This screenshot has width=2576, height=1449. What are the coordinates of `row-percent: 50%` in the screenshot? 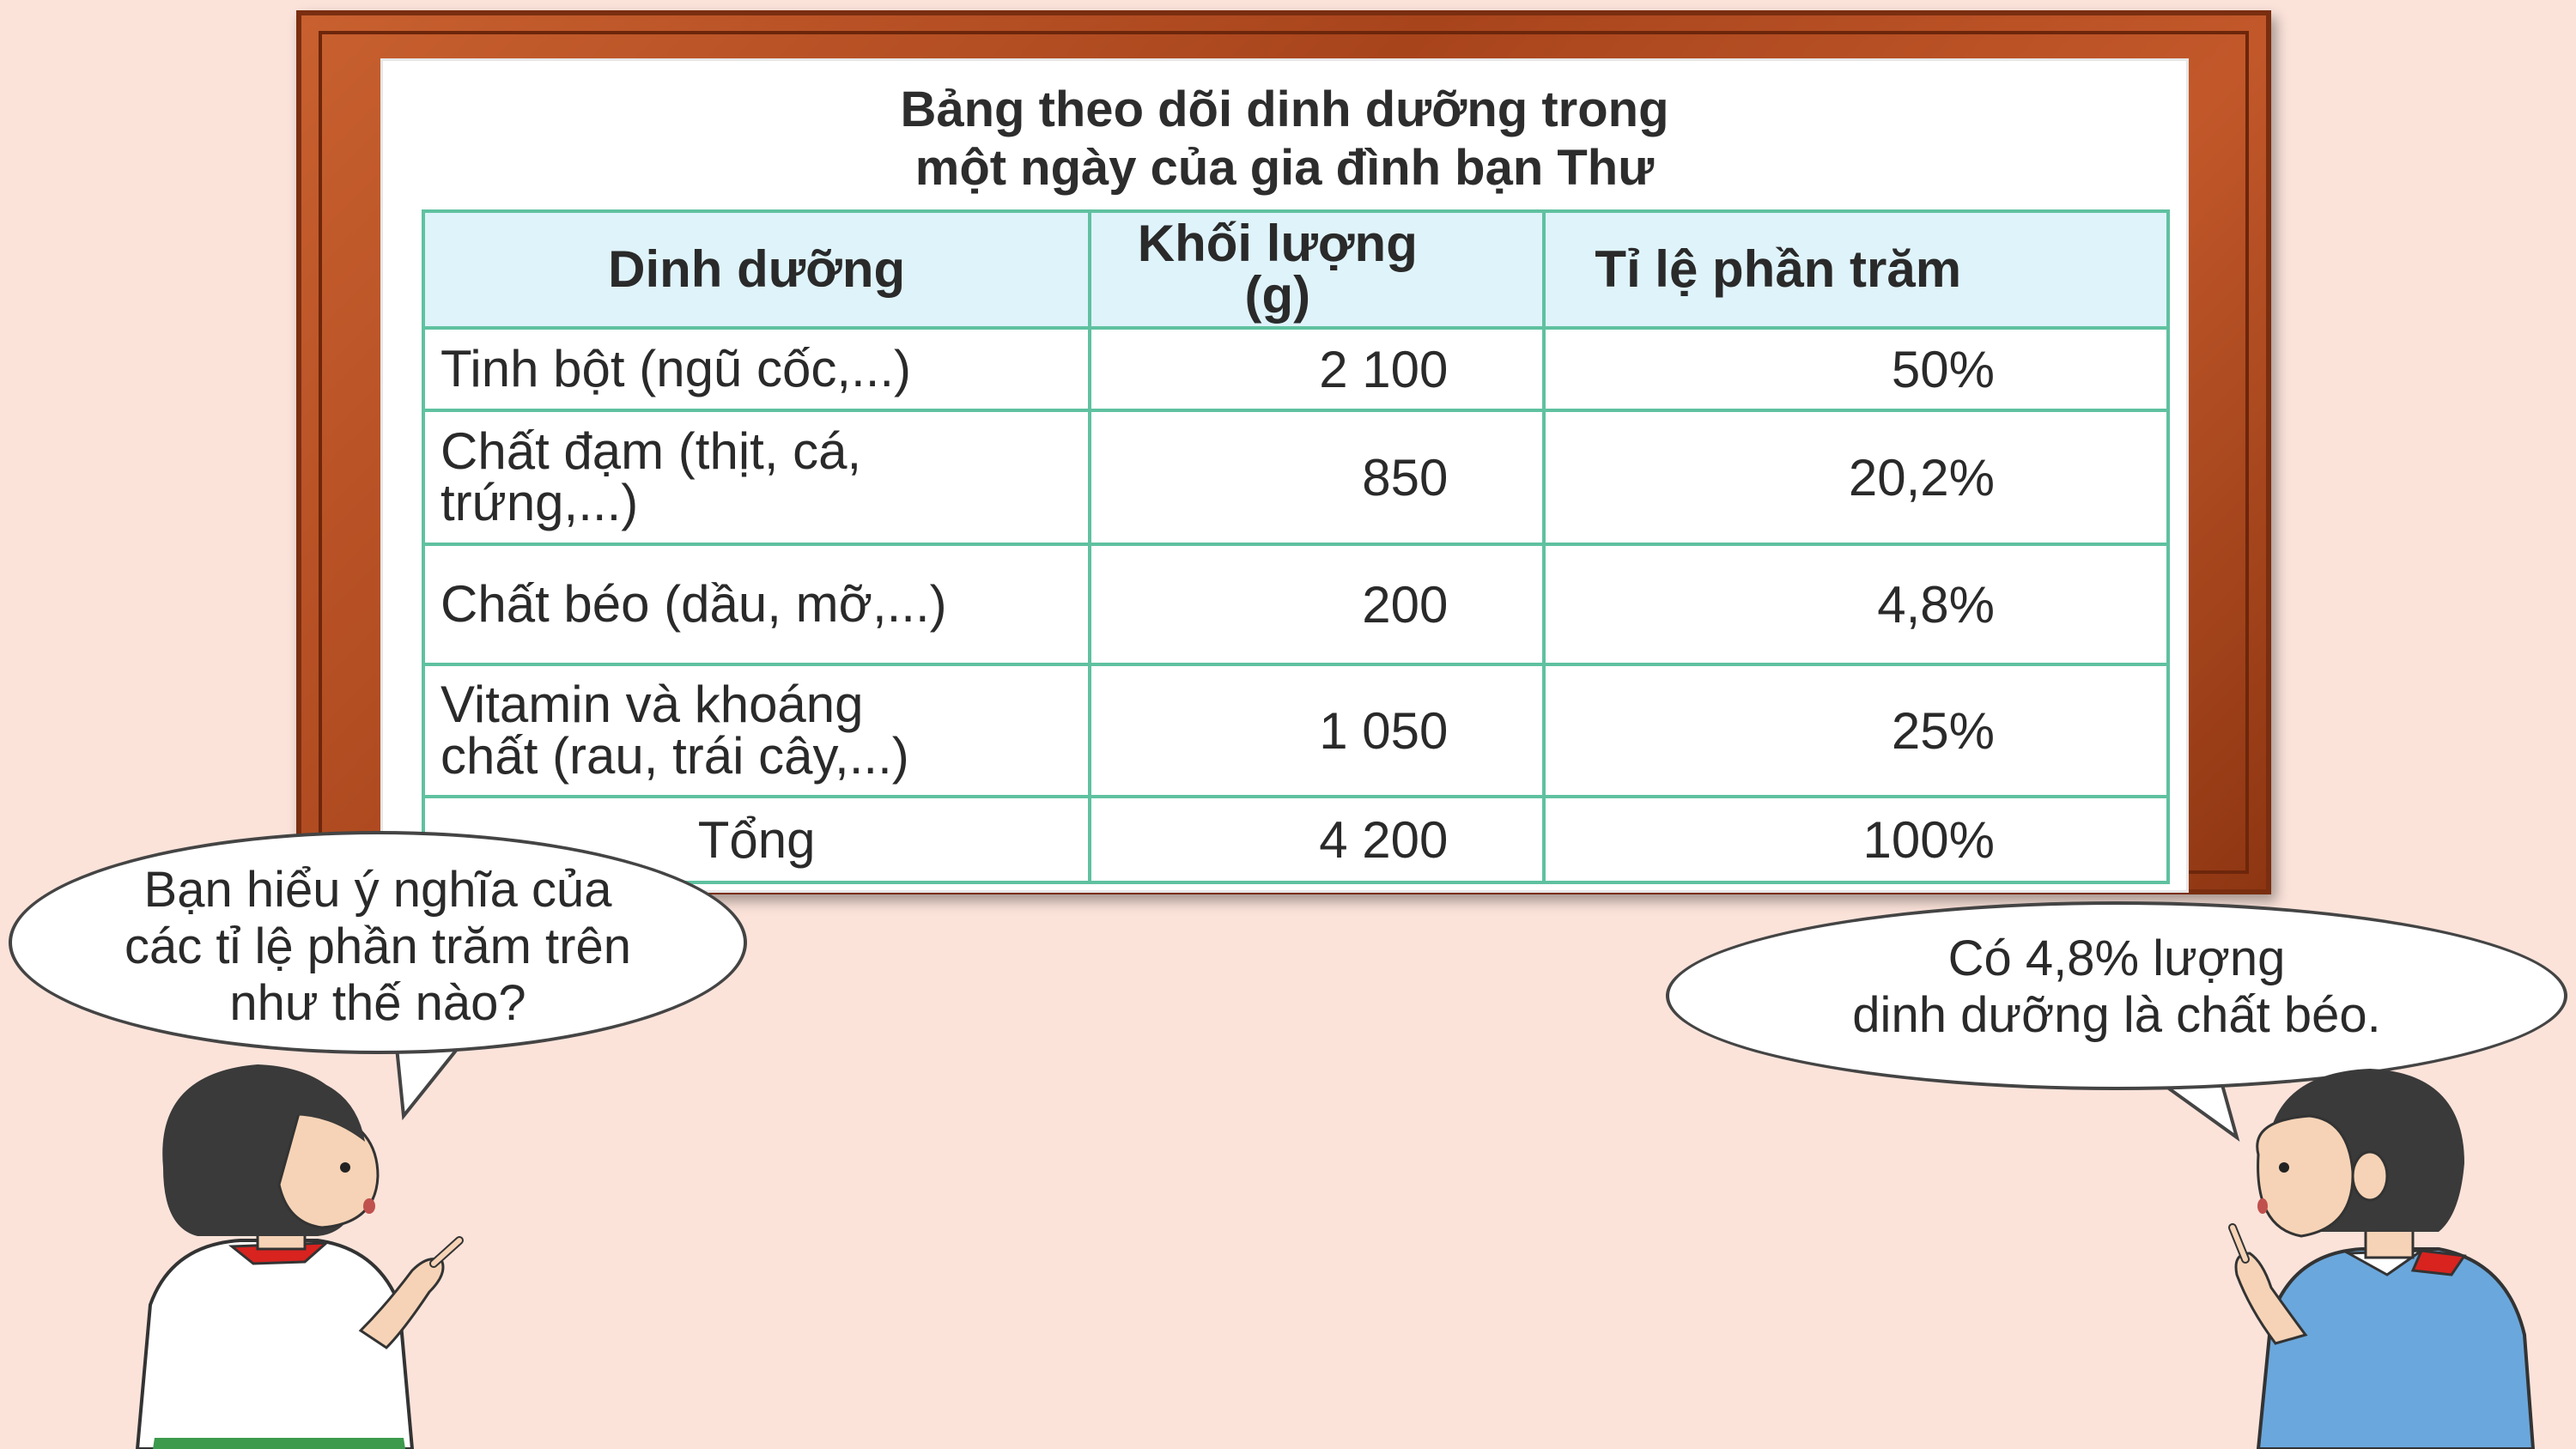 It's located at (1856, 369).